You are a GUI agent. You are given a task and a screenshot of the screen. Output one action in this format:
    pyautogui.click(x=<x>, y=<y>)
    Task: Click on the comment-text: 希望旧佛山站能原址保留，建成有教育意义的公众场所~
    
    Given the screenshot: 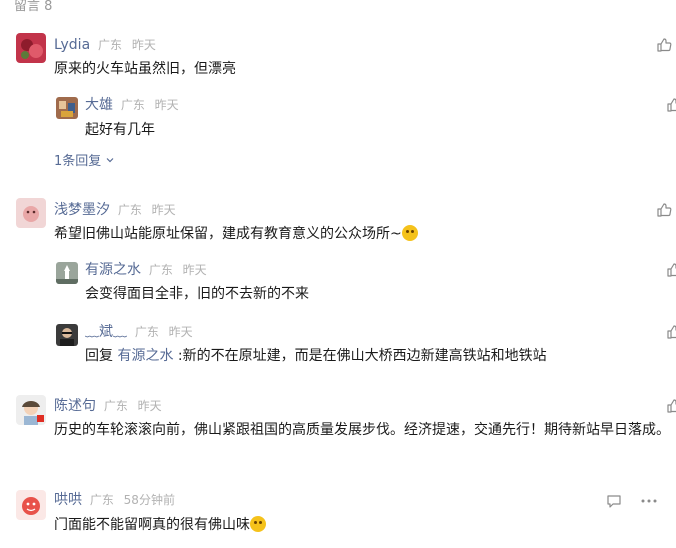 What is the action you would take?
    pyautogui.click(x=236, y=234)
    